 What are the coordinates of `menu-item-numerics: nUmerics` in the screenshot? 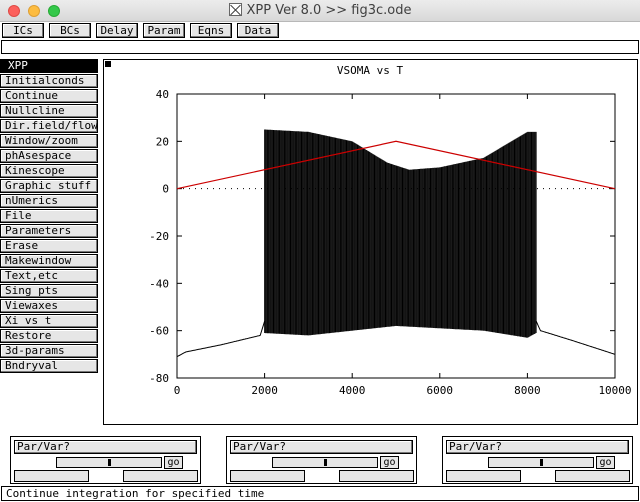 It's located at (49, 201).